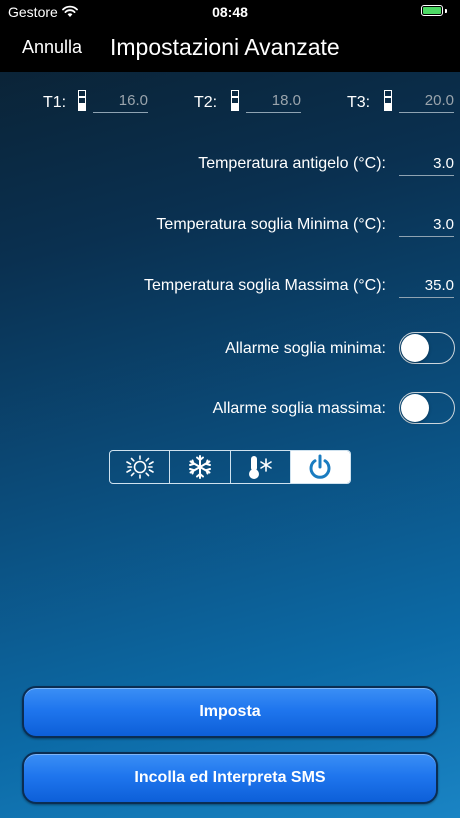 This screenshot has width=460, height=818. What do you see at coordinates (120, 102) in the screenshot?
I see `t1-input: 16.0` at bounding box center [120, 102].